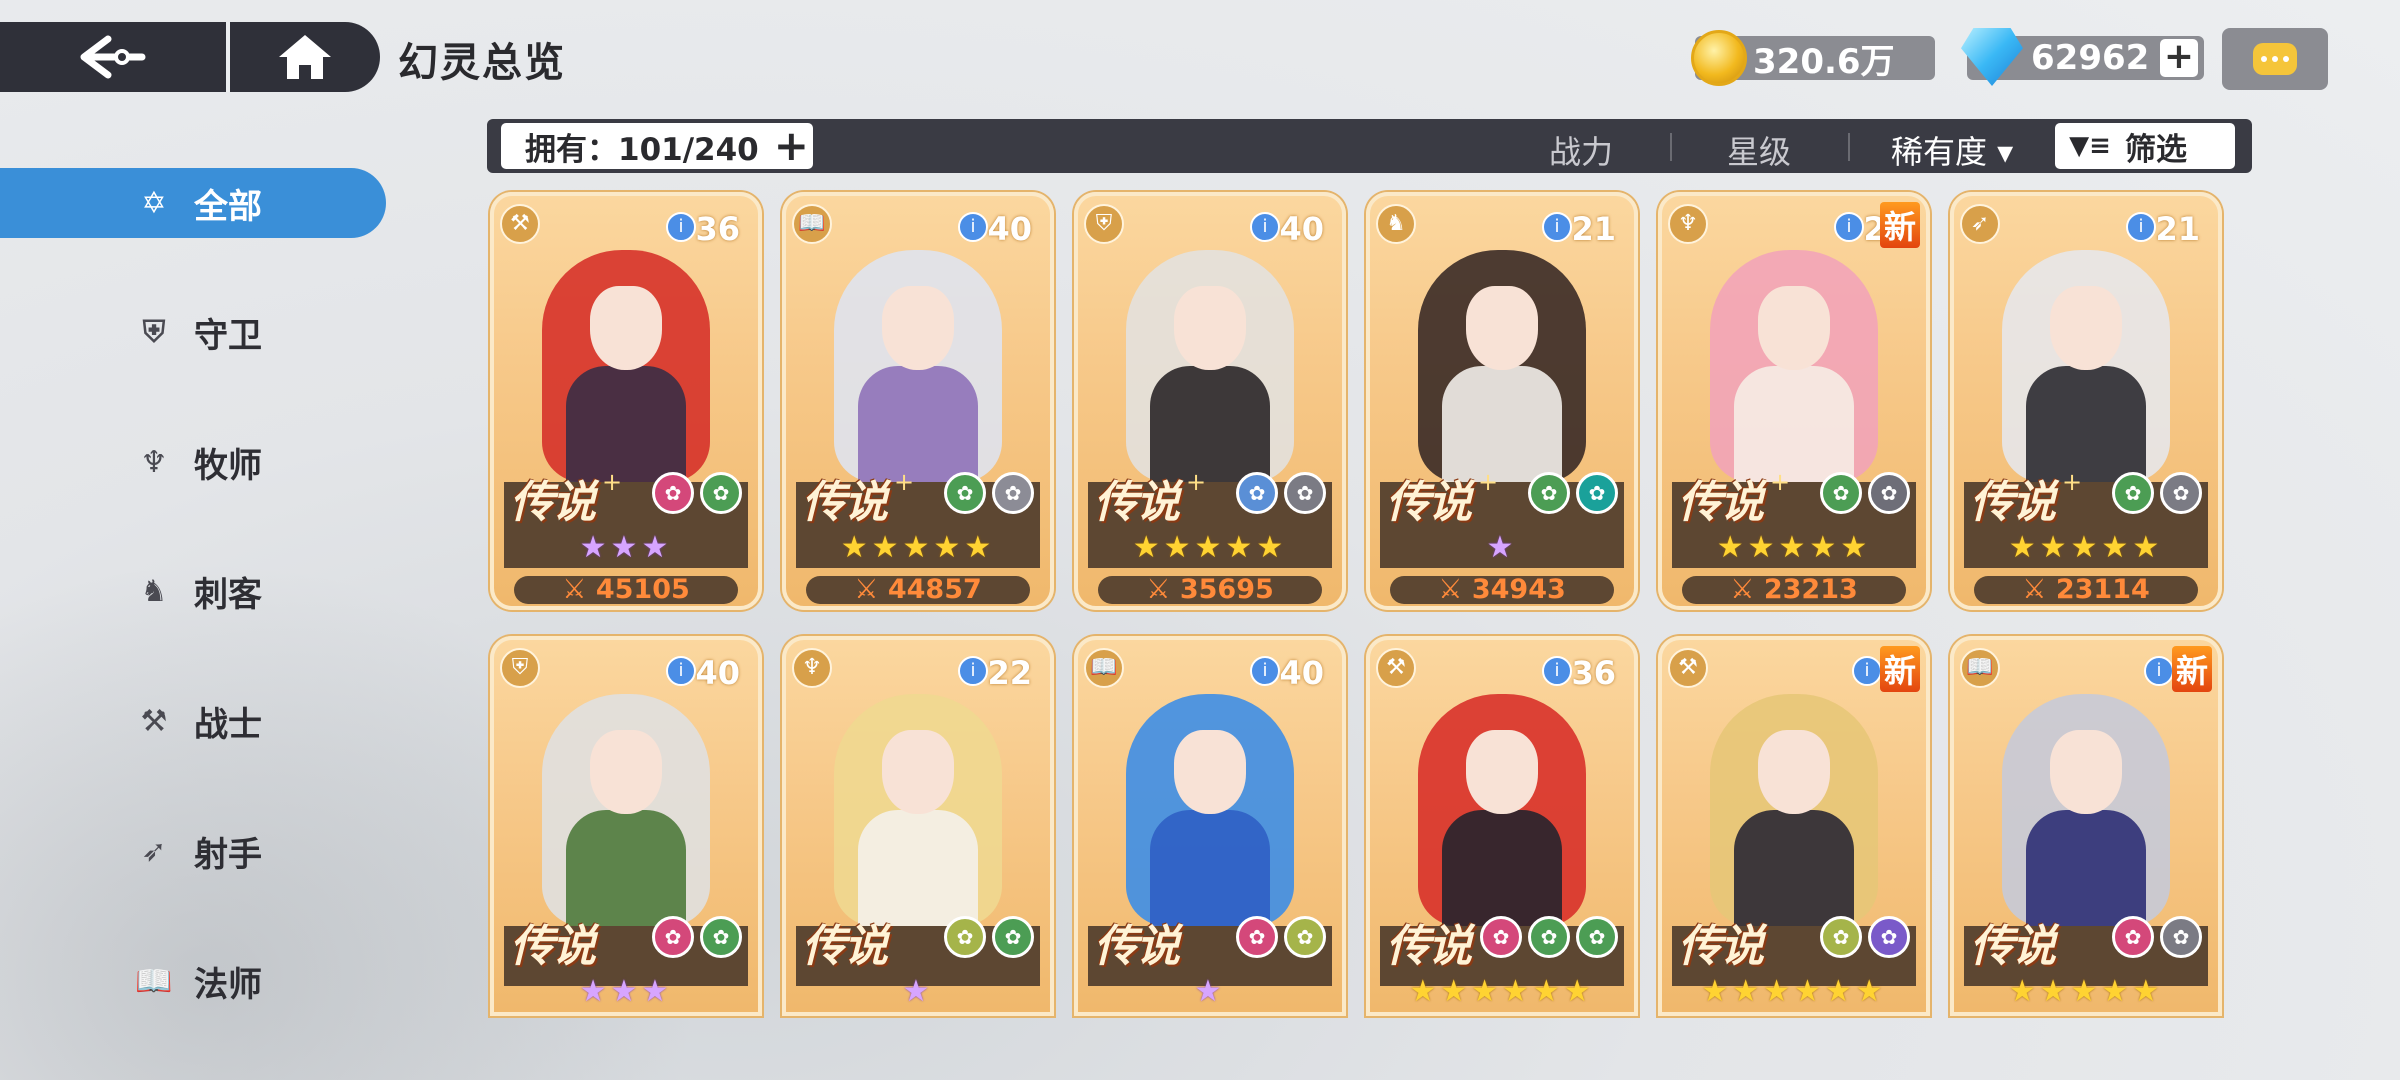 The width and height of the screenshot is (2400, 1080). What do you see at coordinates (2145, 146) in the screenshot?
I see `filter-button: ▼≡ 筛选` at bounding box center [2145, 146].